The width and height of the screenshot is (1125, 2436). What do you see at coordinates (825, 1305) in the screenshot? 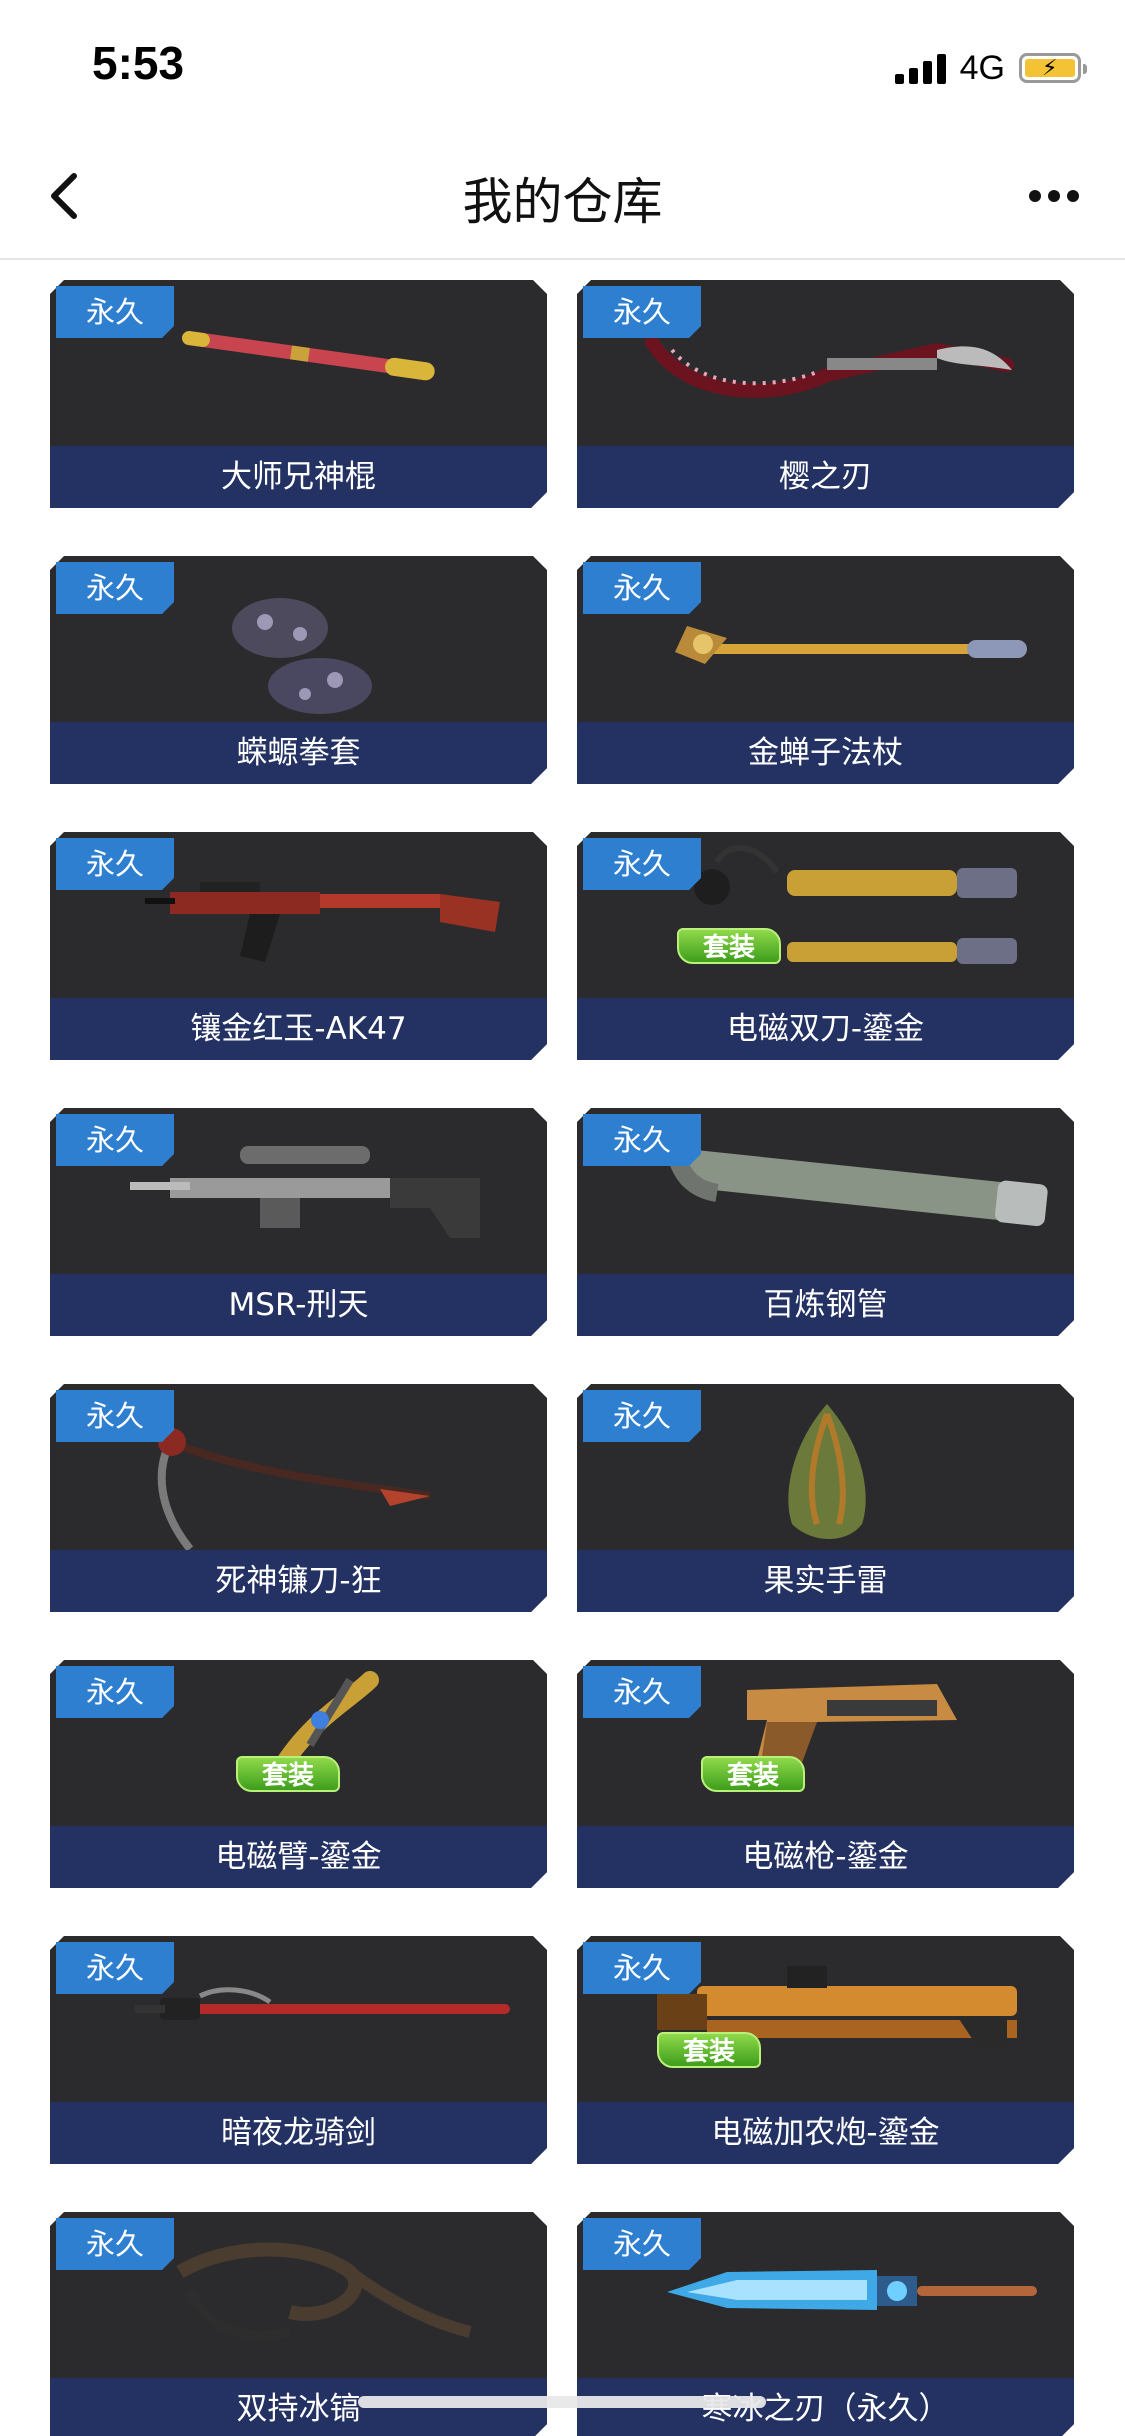
I see `item-name: 百炼钢管` at bounding box center [825, 1305].